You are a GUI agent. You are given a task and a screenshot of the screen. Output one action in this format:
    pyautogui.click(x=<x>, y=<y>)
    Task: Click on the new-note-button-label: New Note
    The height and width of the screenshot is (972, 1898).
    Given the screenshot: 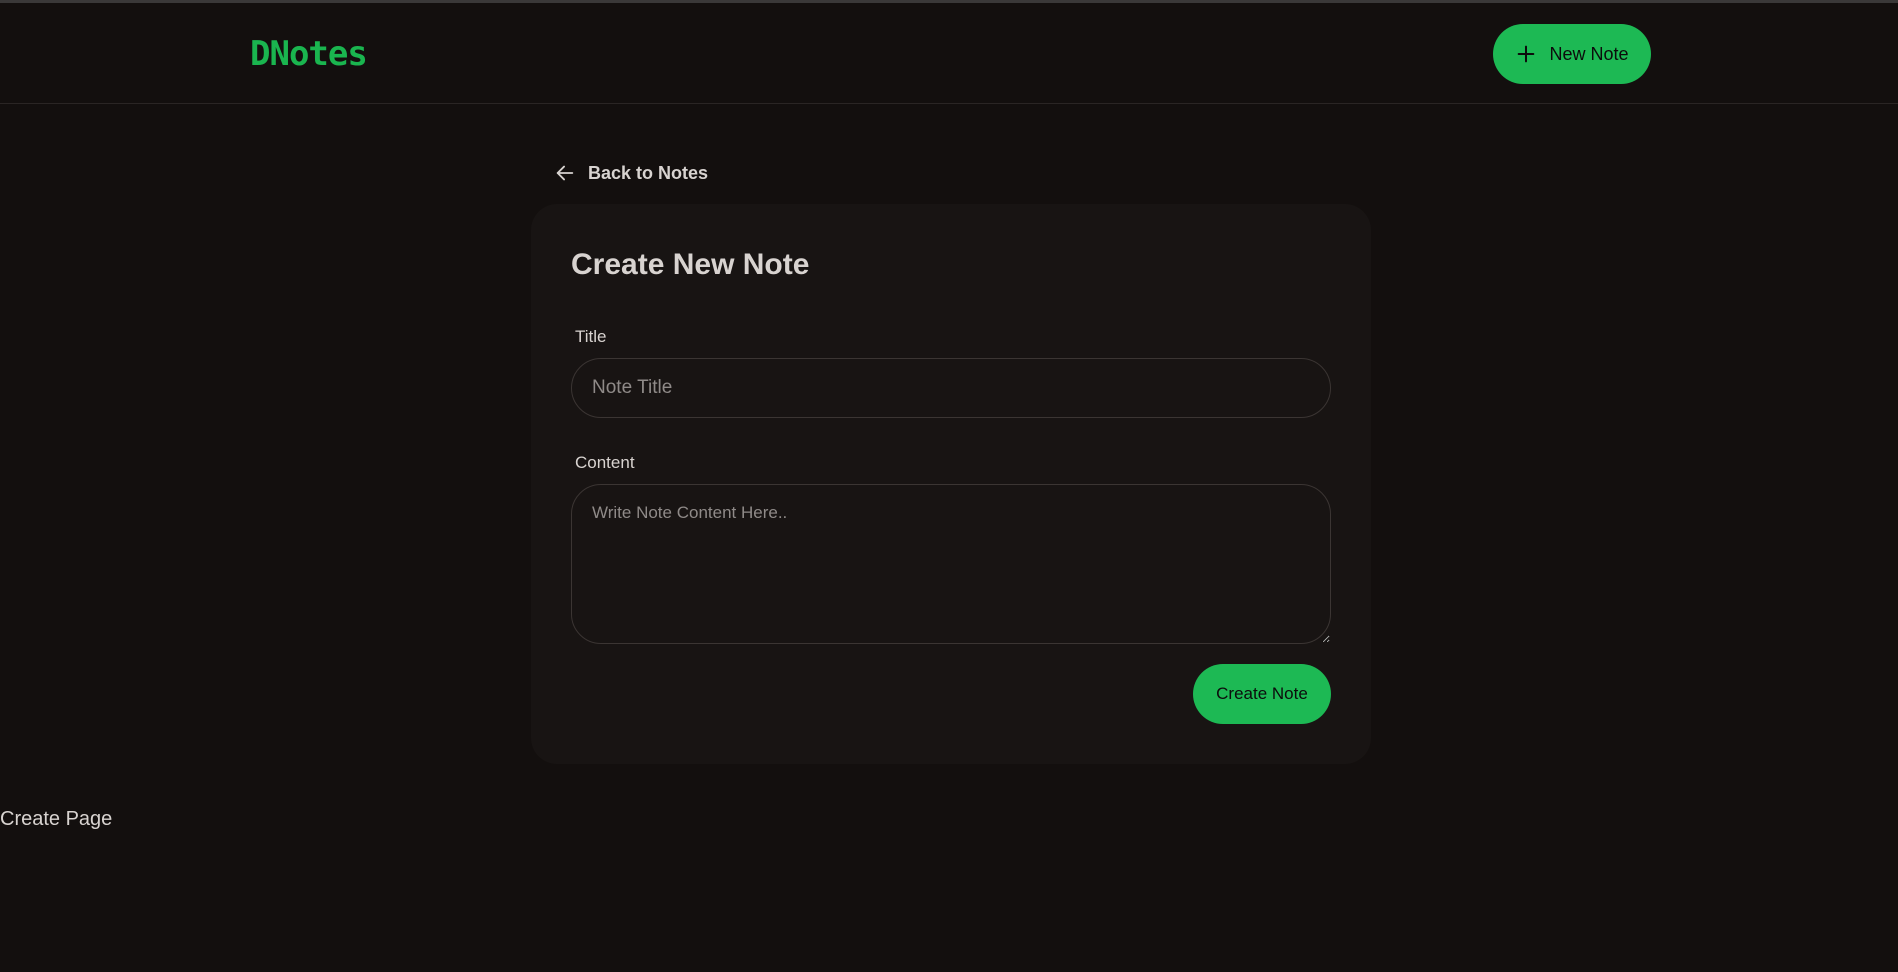 What is the action you would take?
    pyautogui.click(x=1589, y=53)
    